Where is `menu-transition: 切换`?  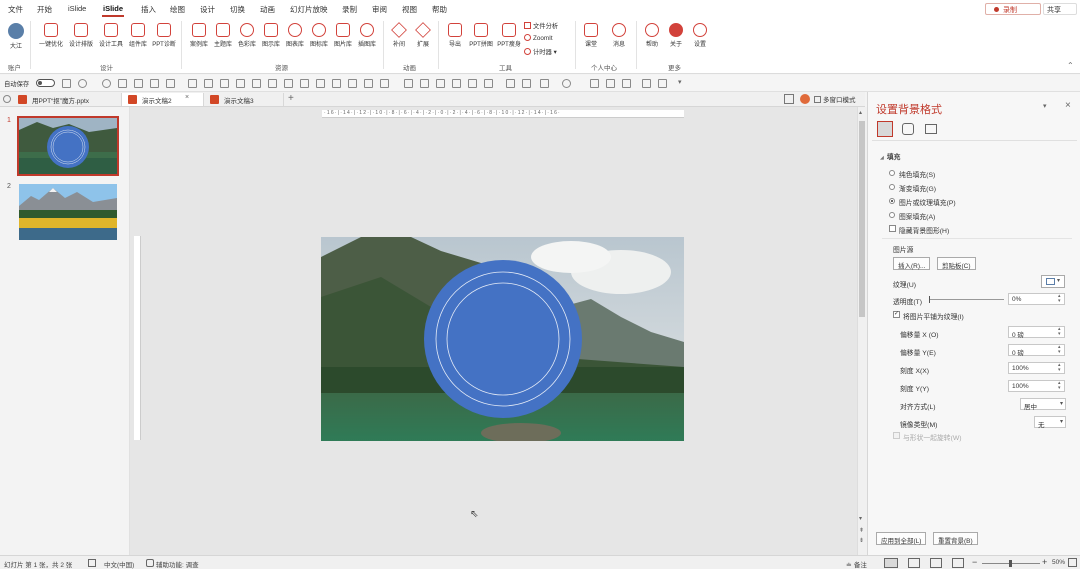 menu-transition: 切换 is located at coordinates (237, 9).